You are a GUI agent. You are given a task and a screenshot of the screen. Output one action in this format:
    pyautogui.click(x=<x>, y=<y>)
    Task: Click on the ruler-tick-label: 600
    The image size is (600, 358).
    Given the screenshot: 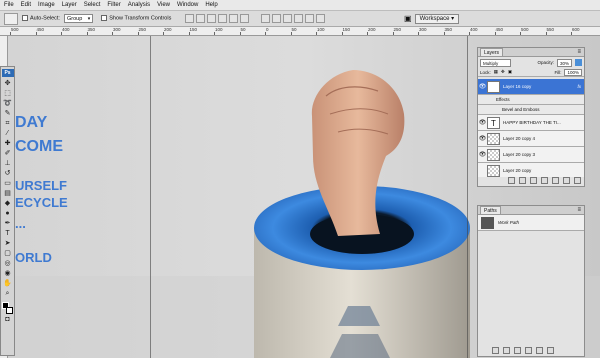 What is the action you would take?
    pyautogui.click(x=576, y=29)
    